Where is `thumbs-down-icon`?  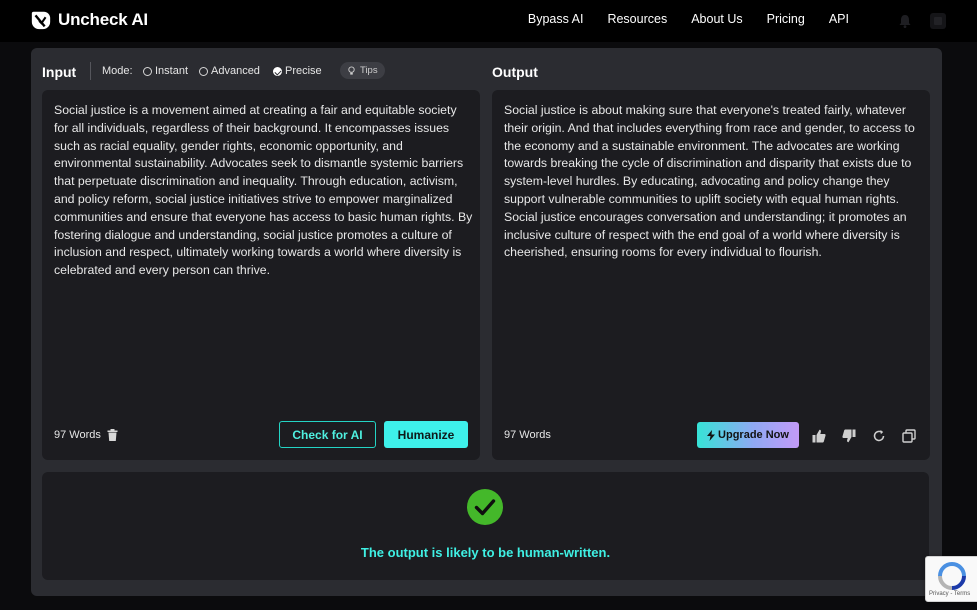 thumbs-down-icon is located at coordinates (849, 436).